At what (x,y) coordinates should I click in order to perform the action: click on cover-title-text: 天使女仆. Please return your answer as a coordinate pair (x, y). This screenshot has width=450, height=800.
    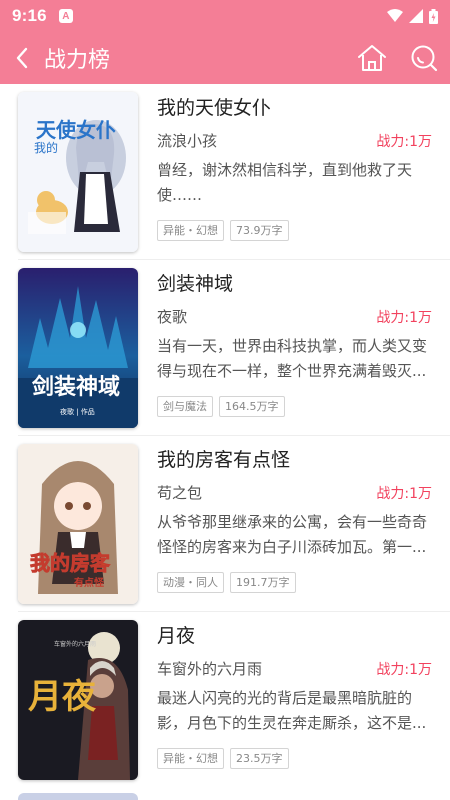
    Looking at the image, I should click on (76, 130).